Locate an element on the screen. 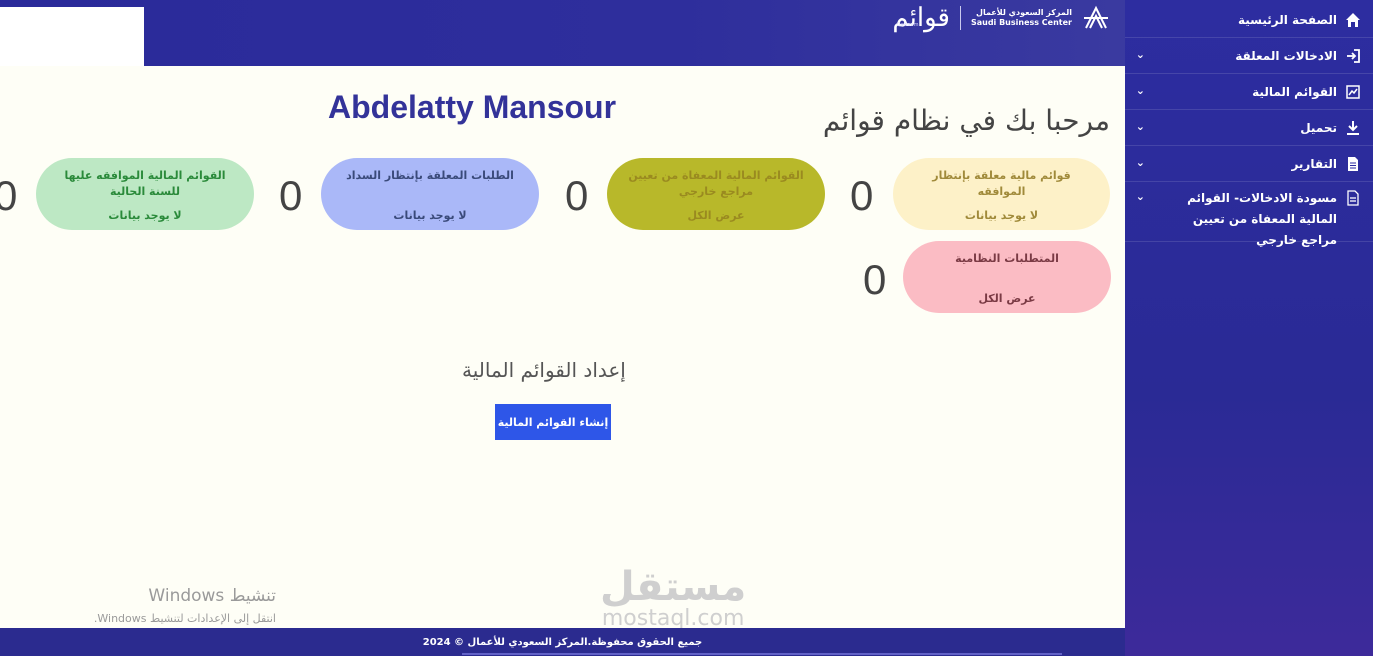 This screenshot has height=656, width=1373. sidebar-item-label: القوائم المالية is located at coordinates (1294, 92).